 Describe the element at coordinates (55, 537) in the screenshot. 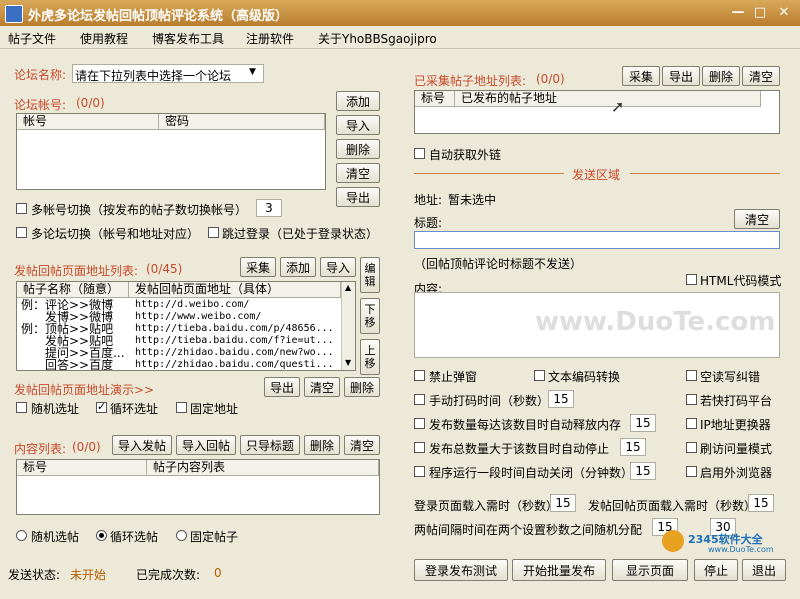

I see `random-post-label: 随机选帖` at that location.